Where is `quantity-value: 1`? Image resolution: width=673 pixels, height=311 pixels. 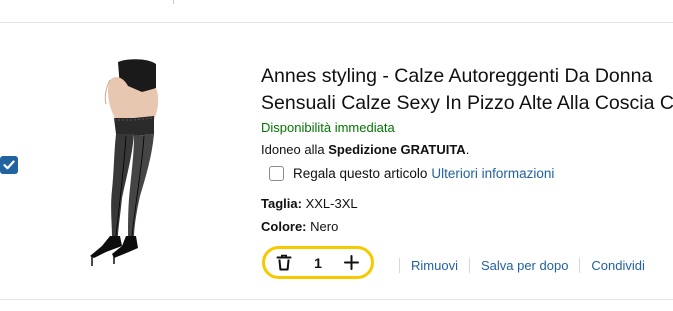
quantity-value: 1 is located at coordinates (318, 262).